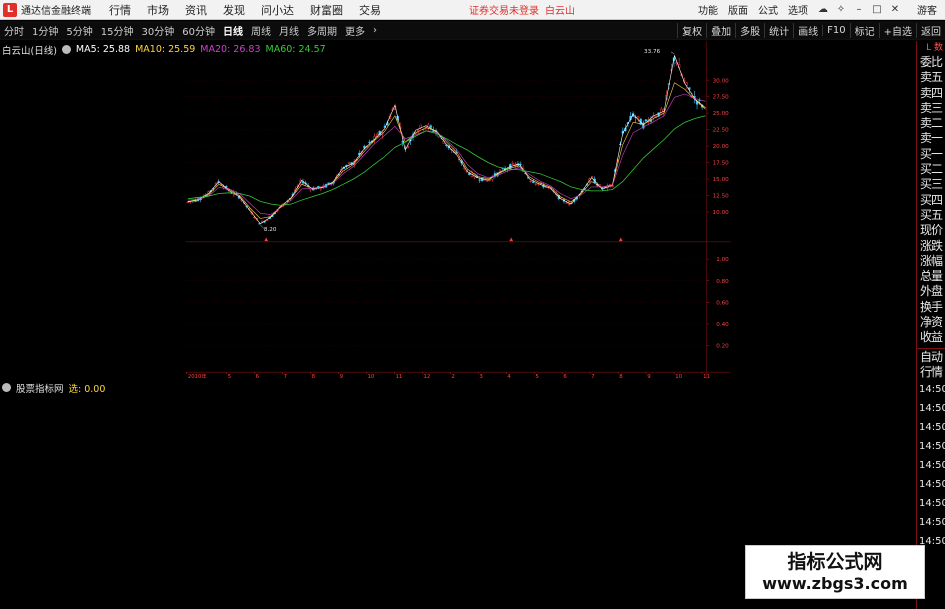 This screenshot has width=945, height=609. Describe the element at coordinates (835, 30) in the screenshot. I see `f10-button: F10` at that location.